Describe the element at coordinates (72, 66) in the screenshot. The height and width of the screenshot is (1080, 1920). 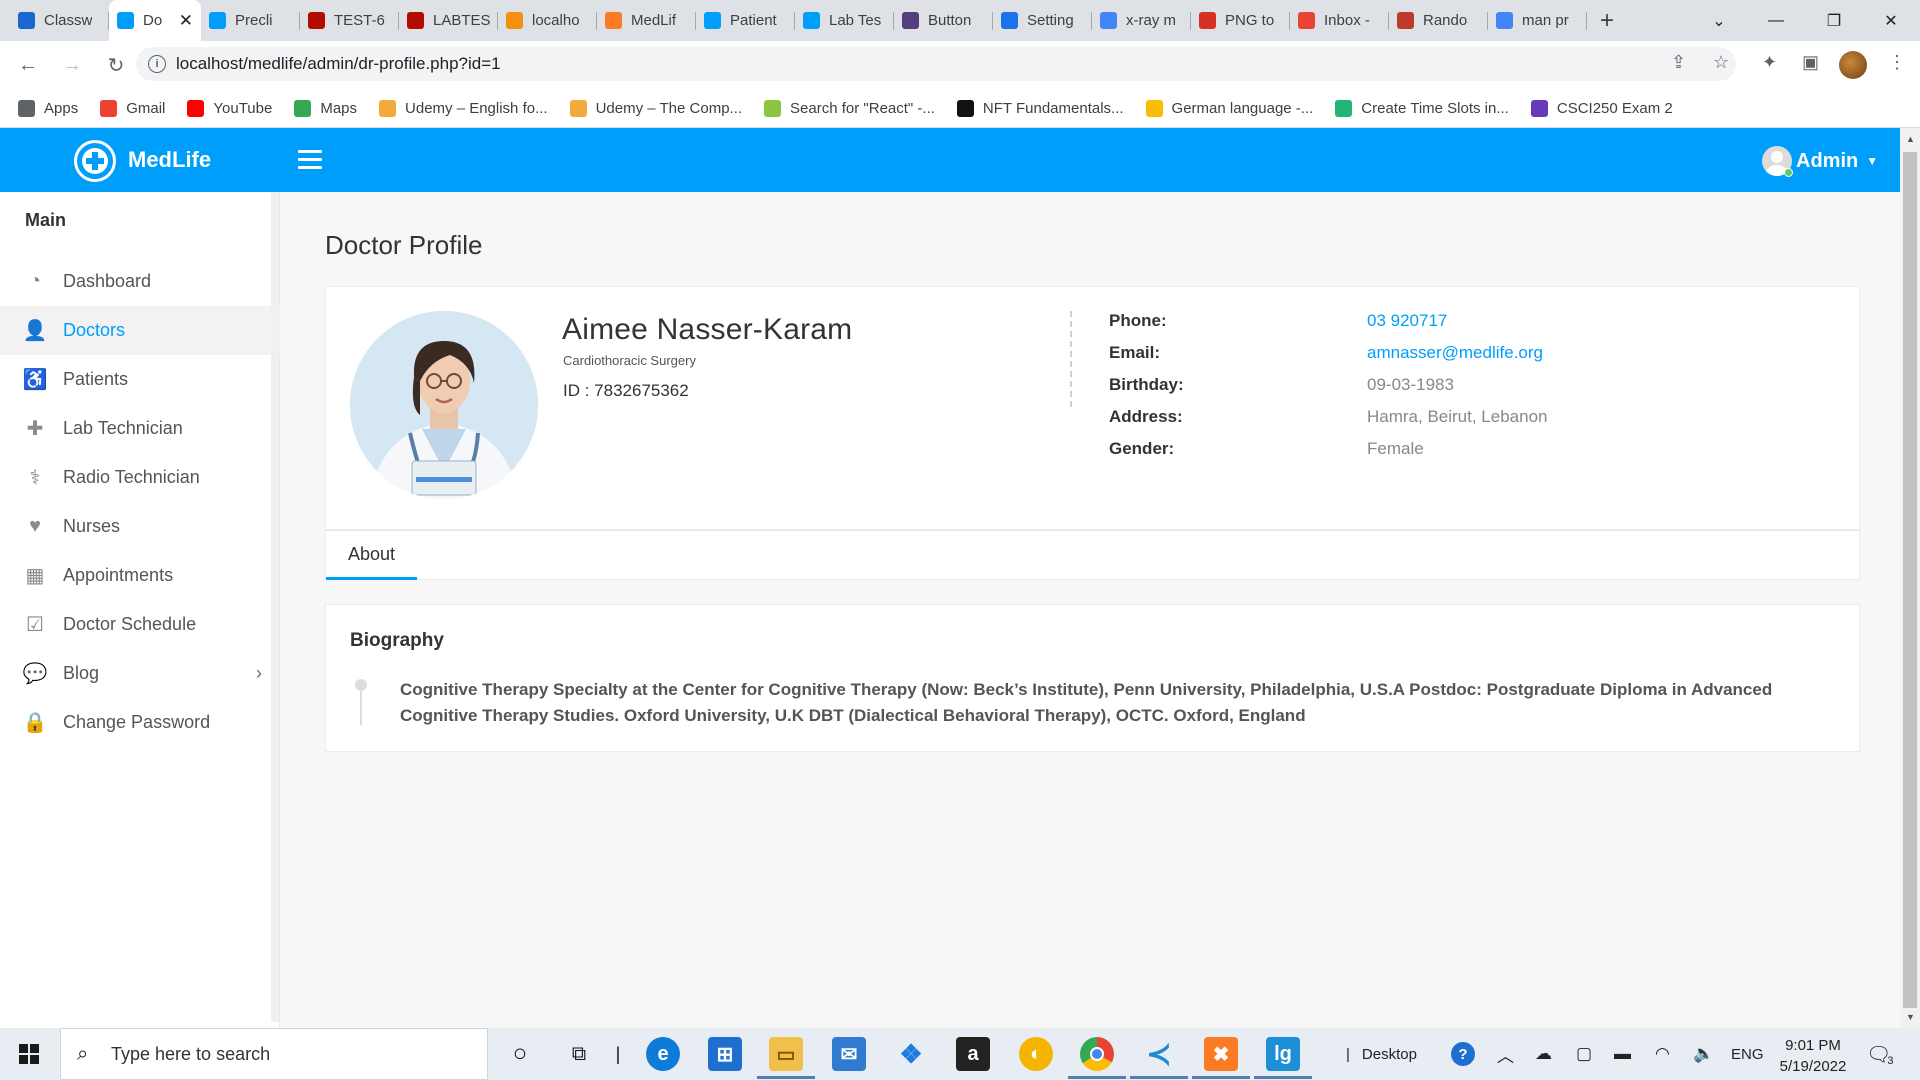
I see `forward-icon: →` at that location.